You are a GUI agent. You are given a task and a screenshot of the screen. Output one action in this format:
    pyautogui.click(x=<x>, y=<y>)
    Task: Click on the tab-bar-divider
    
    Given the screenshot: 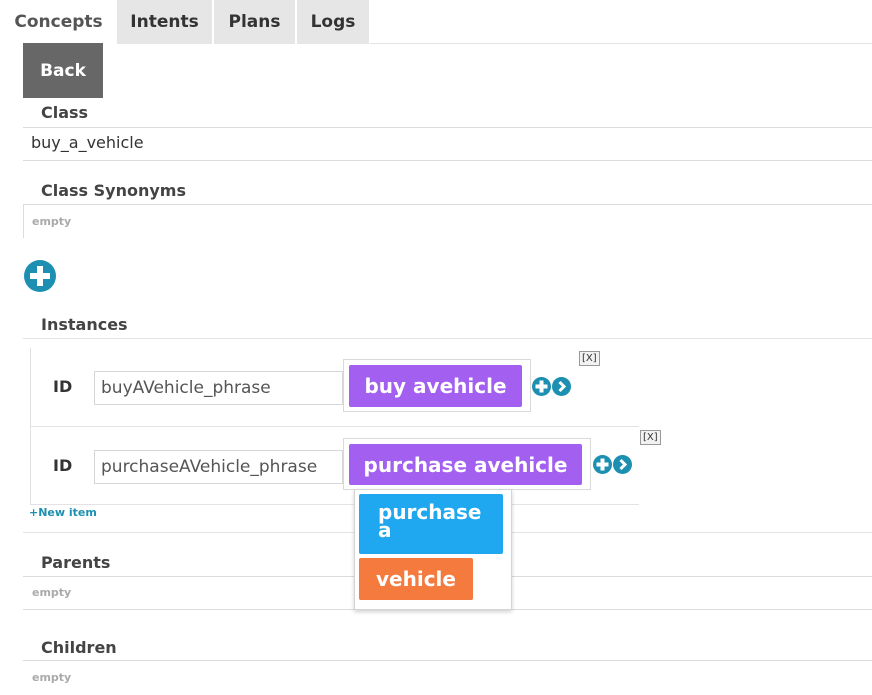 What is the action you would take?
    pyautogui.click(x=621, y=43)
    